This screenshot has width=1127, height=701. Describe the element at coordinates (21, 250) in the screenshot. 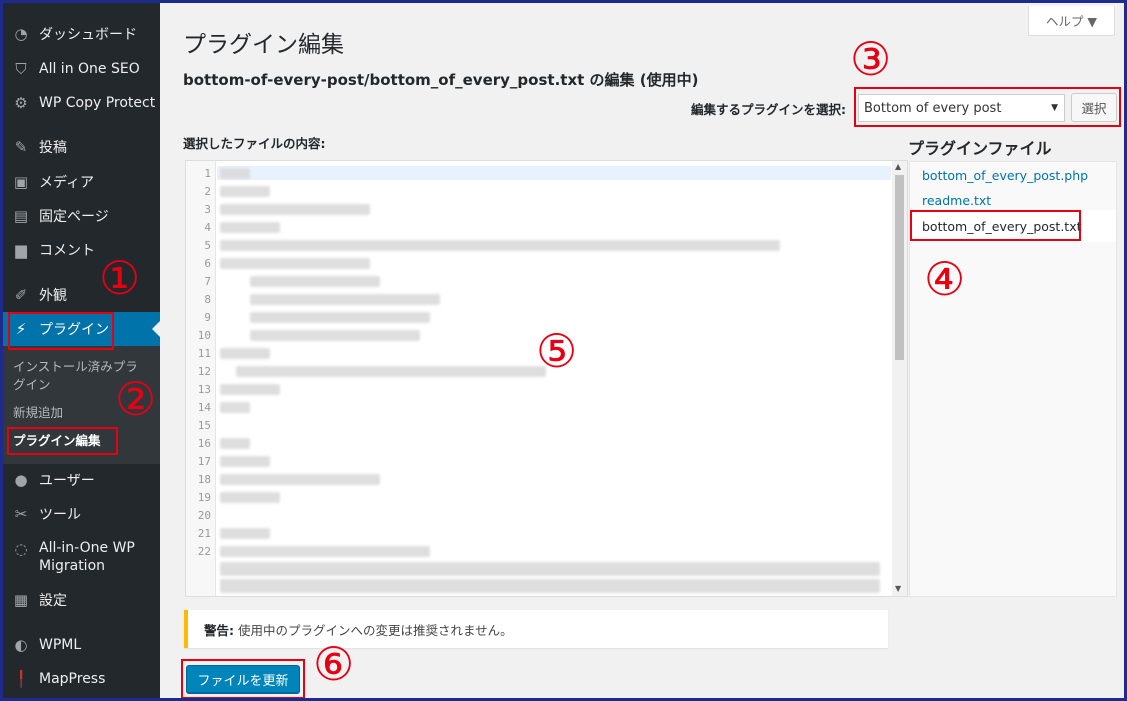

I see `comment-icon: ▆` at that location.